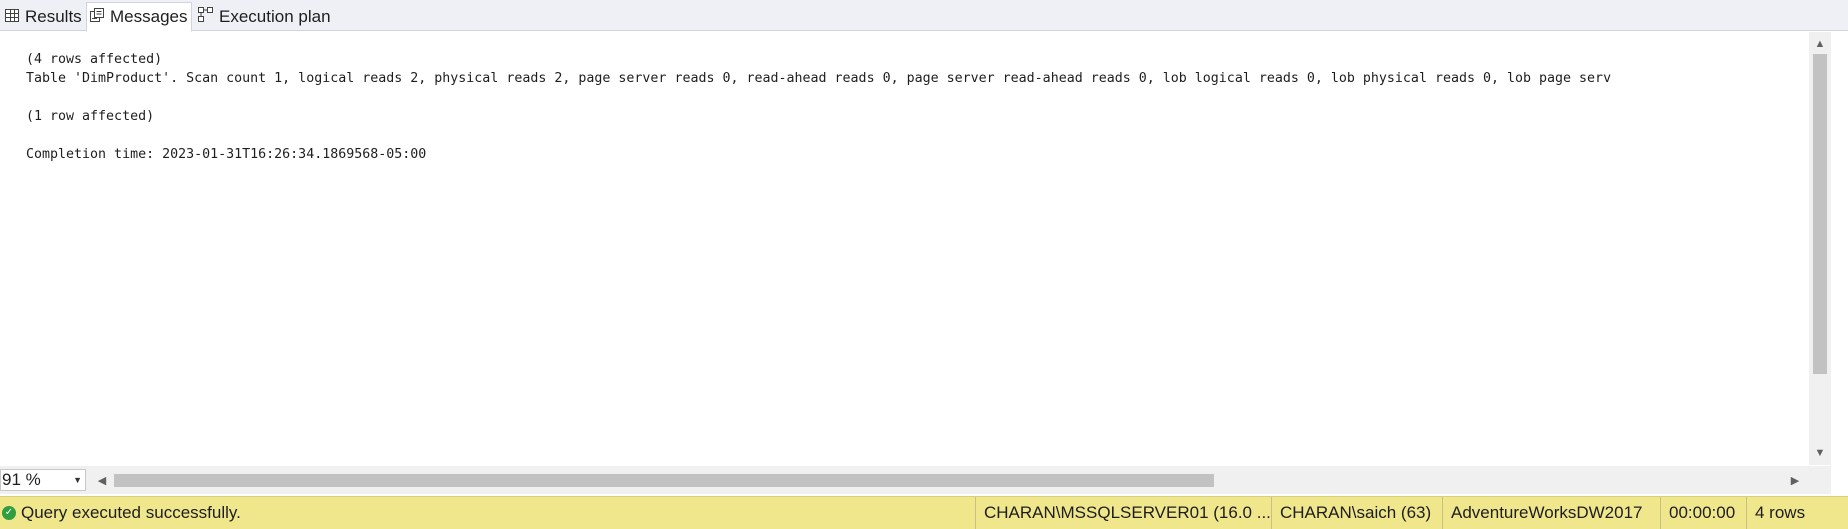 The height and width of the screenshot is (529, 1848). I want to click on status-message: ✓ Query executed successfully., so click(120, 513).